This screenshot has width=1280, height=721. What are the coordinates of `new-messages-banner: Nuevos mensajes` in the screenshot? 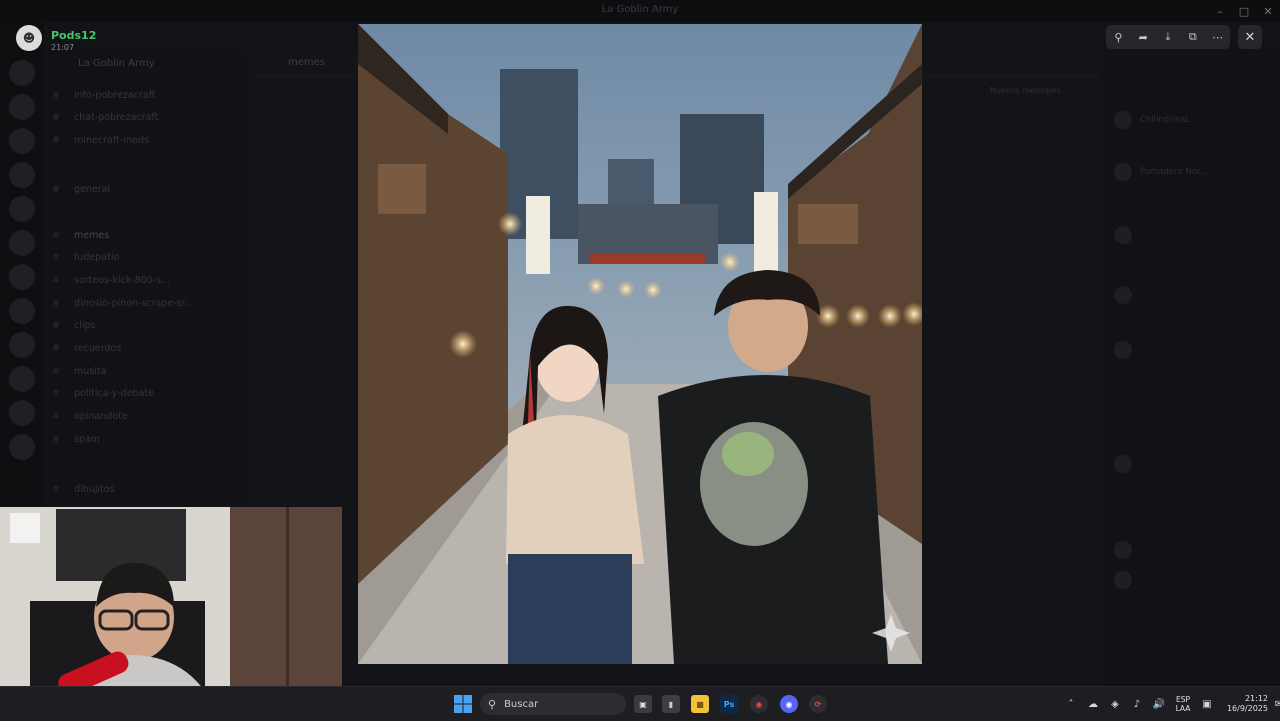 It's located at (1040, 90).